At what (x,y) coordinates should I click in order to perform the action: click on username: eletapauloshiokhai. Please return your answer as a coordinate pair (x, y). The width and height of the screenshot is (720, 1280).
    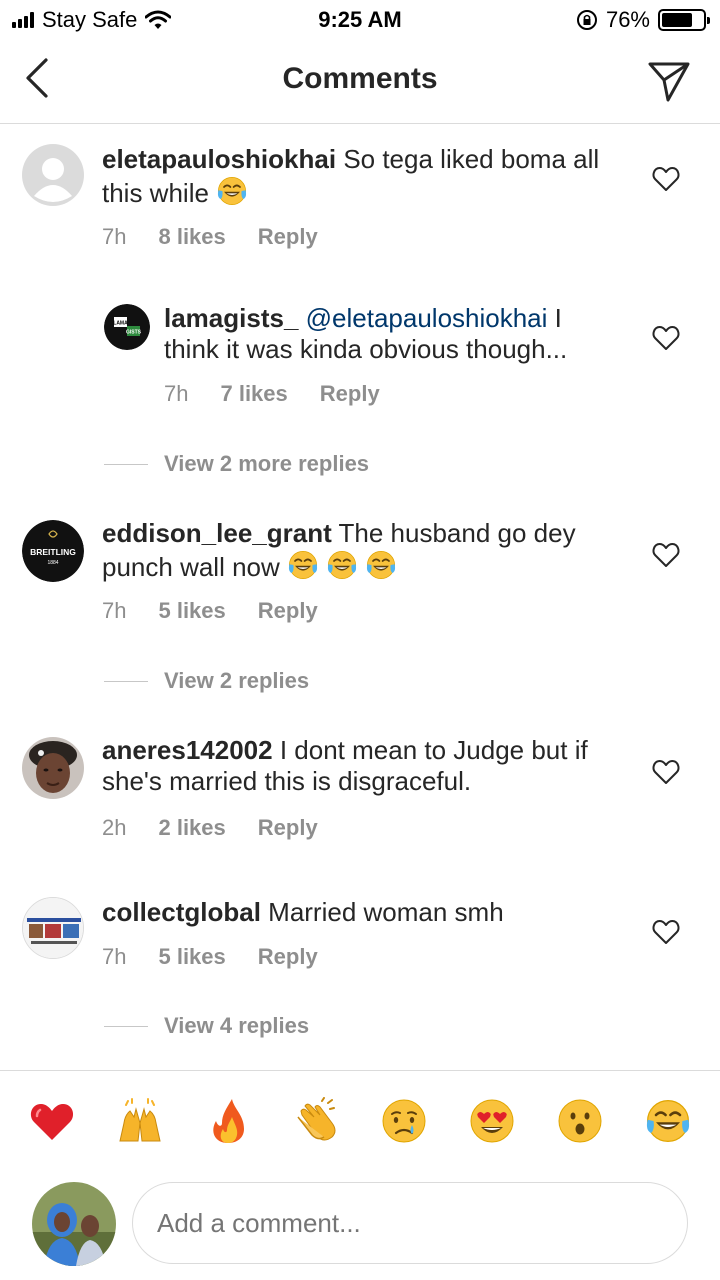
    Looking at the image, I should click on (219, 159).